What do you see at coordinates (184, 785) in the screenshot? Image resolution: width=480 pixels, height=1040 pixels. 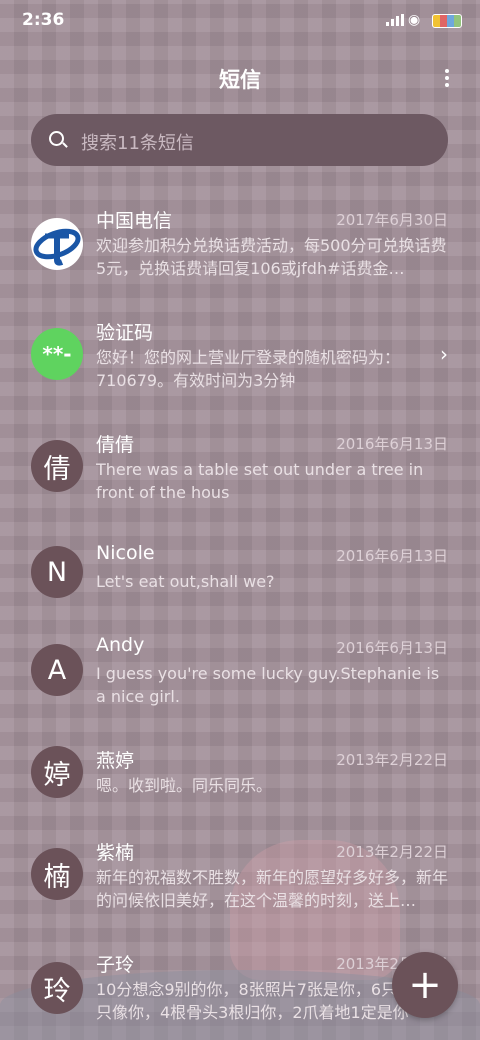 I see `message-preview: 嗯。收到啦。同乐同乐。` at bounding box center [184, 785].